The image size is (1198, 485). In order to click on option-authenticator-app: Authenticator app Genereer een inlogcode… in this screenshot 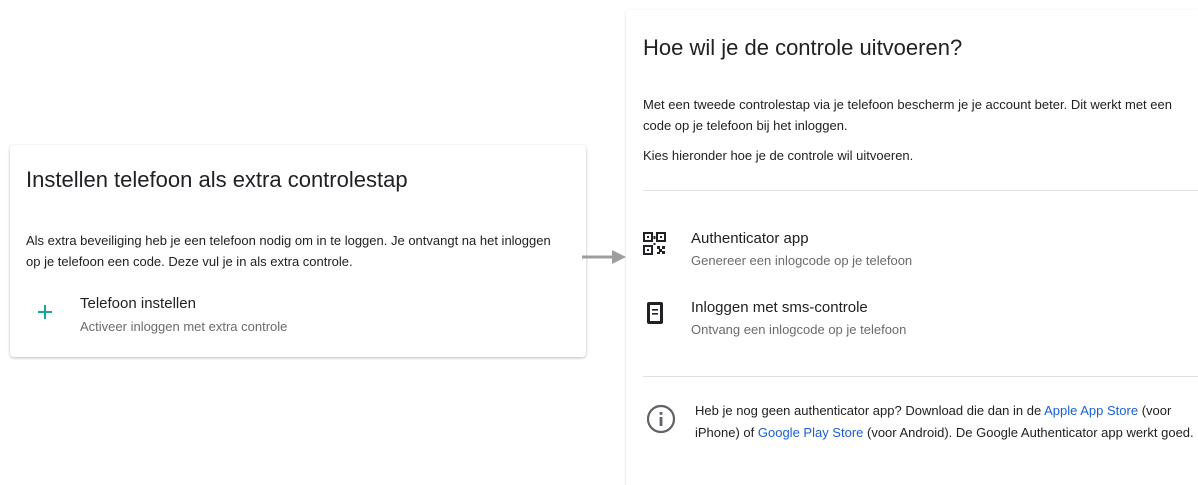, I will do `click(913, 253)`.